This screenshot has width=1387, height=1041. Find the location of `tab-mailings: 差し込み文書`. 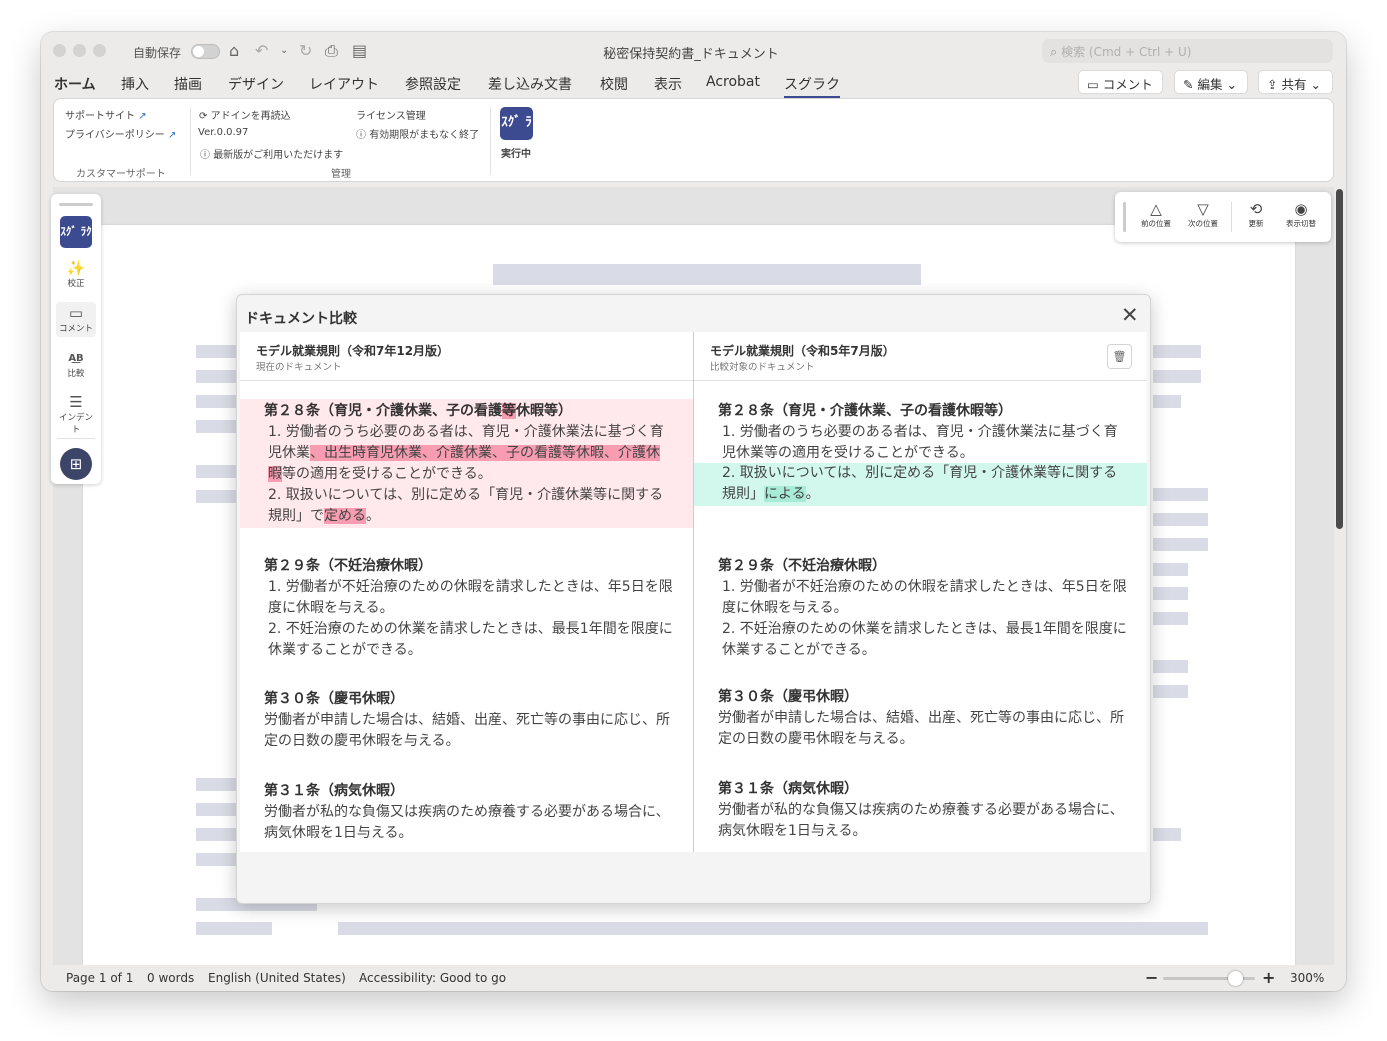

tab-mailings: 差し込み文書 is located at coordinates (530, 84).